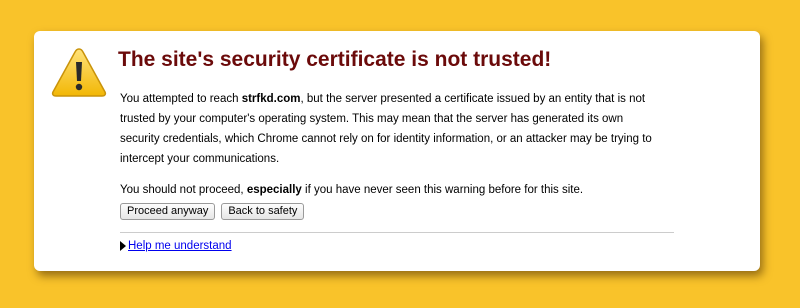 The height and width of the screenshot is (308, 800). What do you see at coordinates (271, 99) in the screenshot?
I see `site-domain: strfkd.com` at bounding box center [271, 99].